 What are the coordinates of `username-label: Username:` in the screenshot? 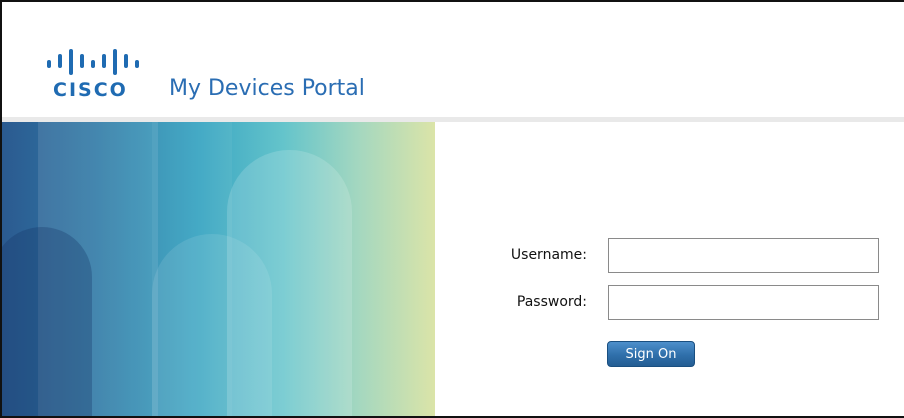 It's located at (548, 255).